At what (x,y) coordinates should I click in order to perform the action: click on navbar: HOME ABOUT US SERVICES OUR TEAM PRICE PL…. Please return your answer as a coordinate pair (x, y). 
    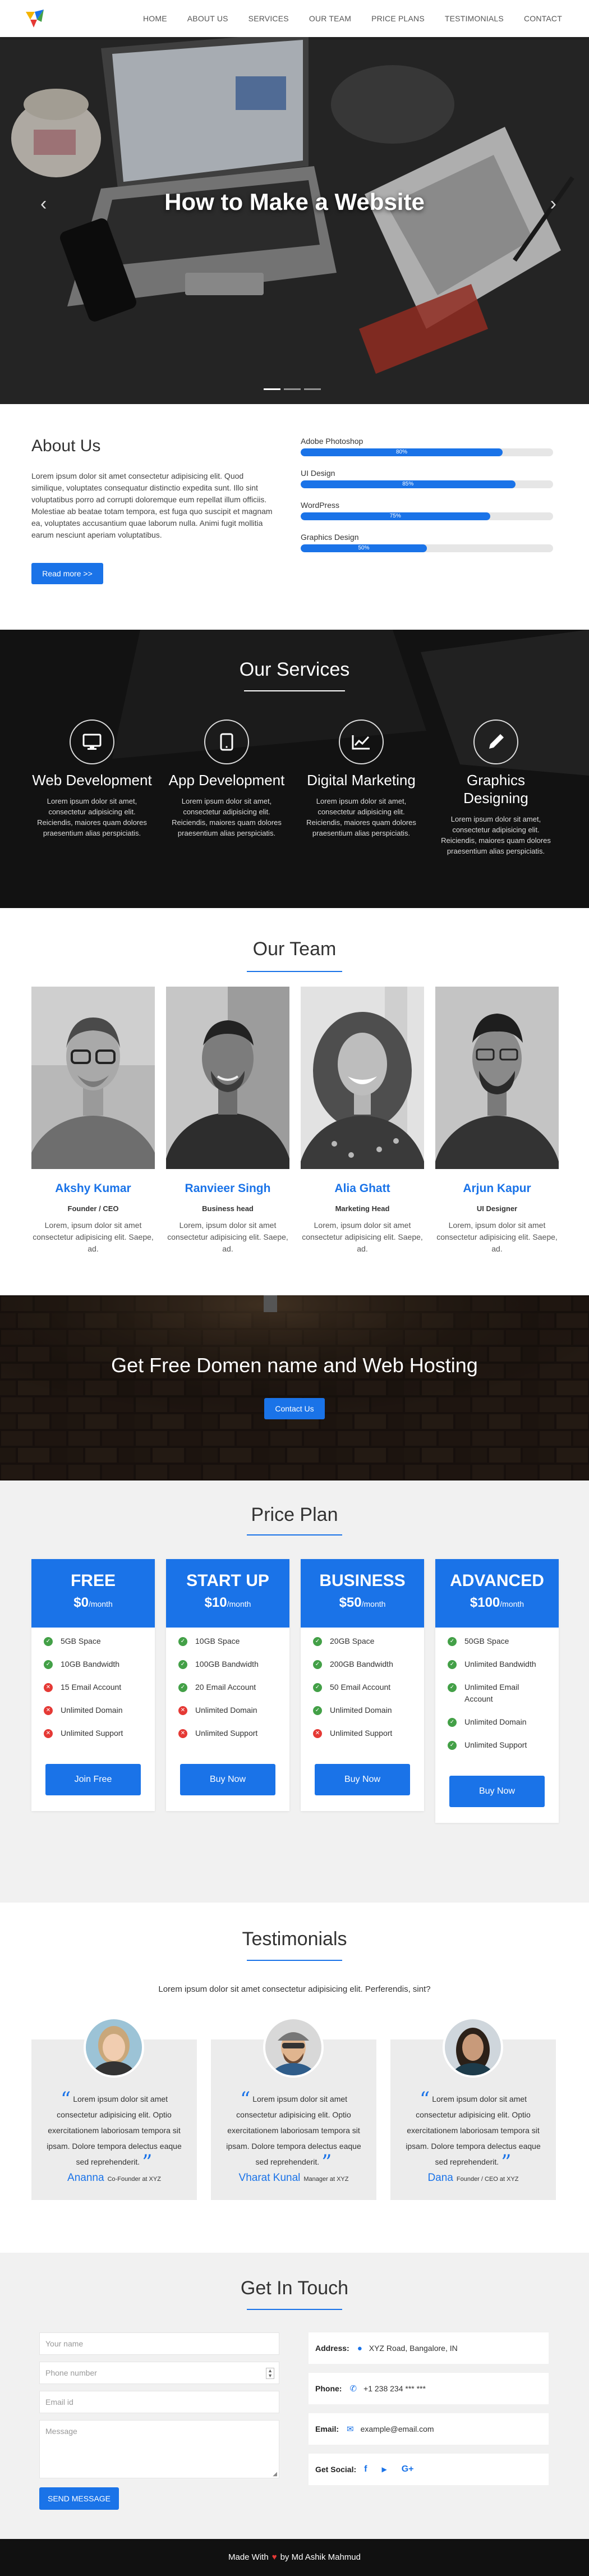
    Looking at the image, I should click on (294, 18).